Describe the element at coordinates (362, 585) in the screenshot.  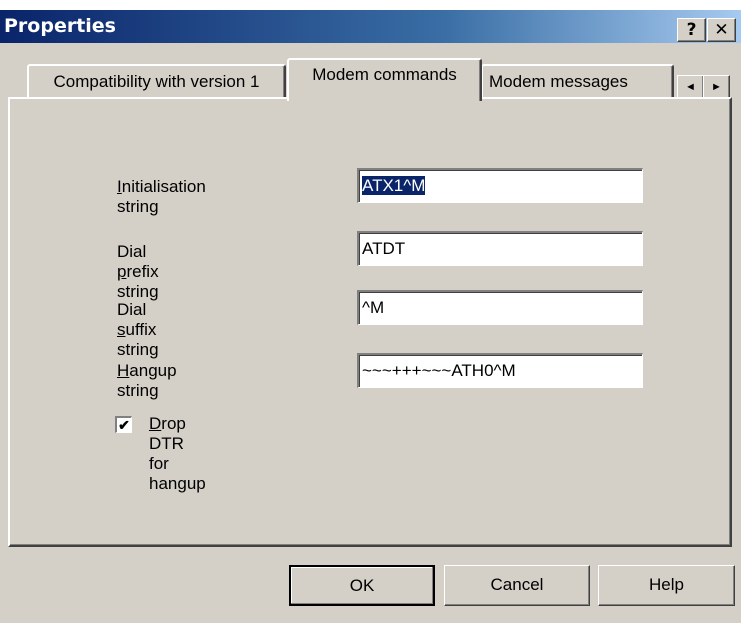
I see `ok-button: OK` at that location.